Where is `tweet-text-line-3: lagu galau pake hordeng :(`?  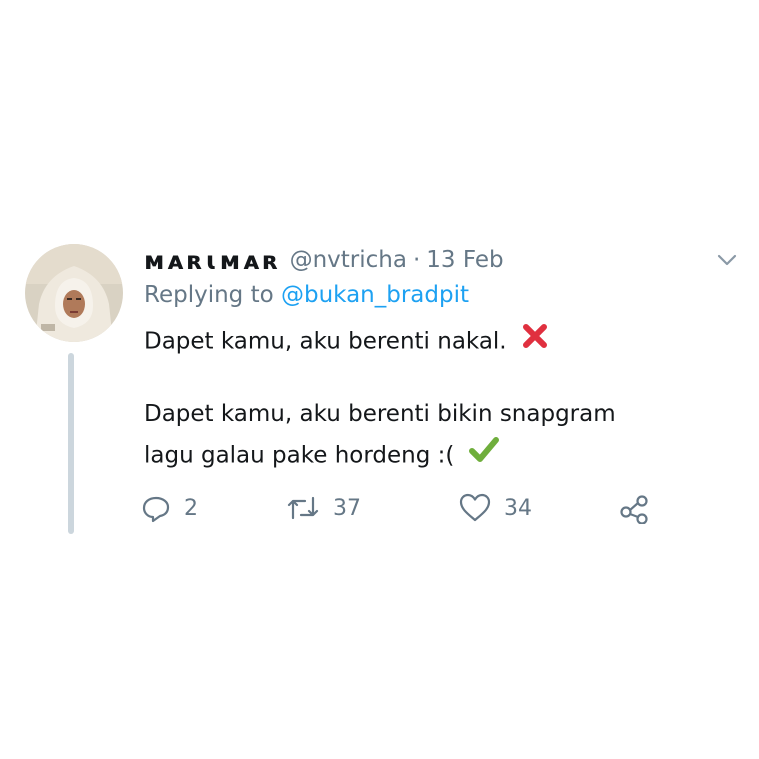
tweet-text-line-3: lagu galau pake hordeng :( is located at coordinates (322, 456).